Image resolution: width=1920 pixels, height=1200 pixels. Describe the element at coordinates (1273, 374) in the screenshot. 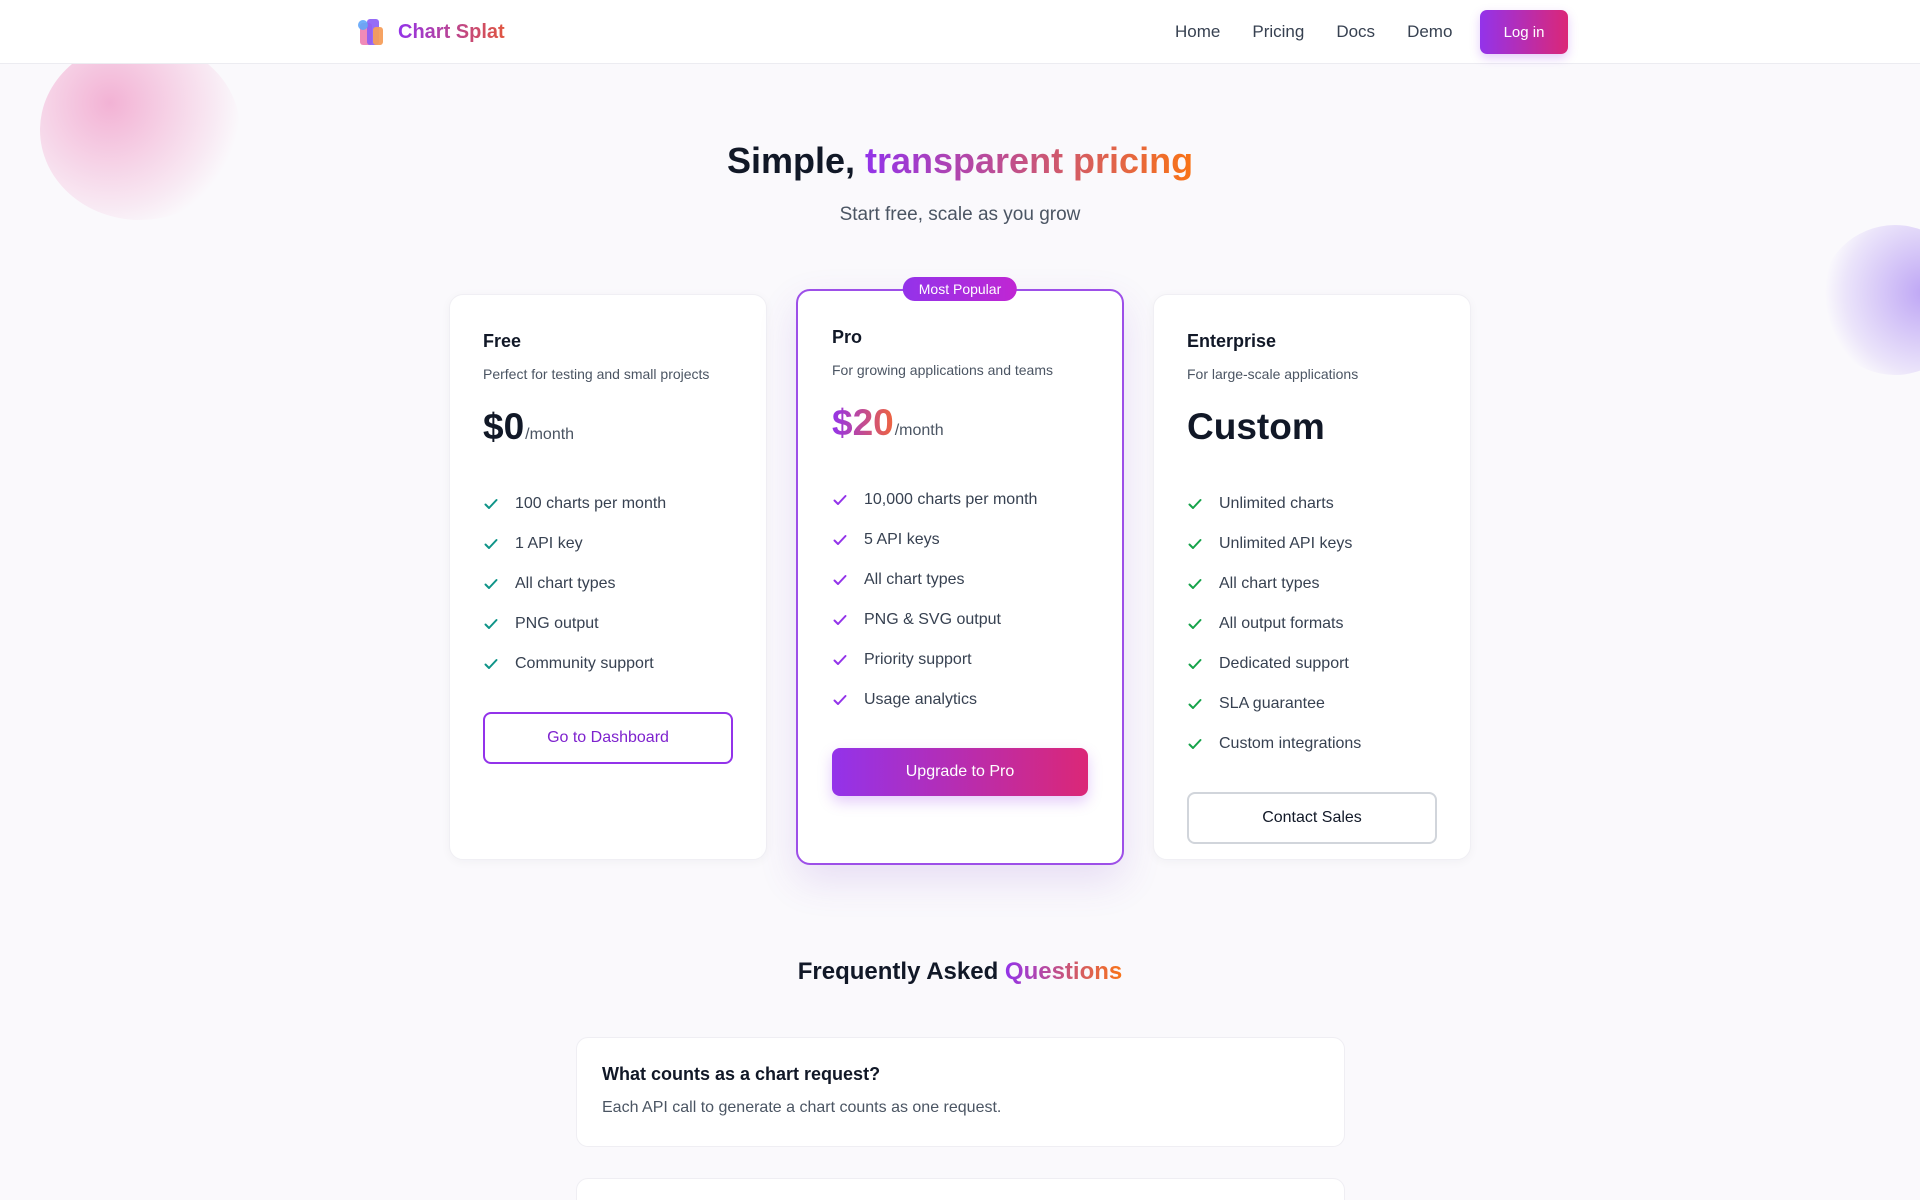

I see `plan-description: For large-scale applications` at that location.